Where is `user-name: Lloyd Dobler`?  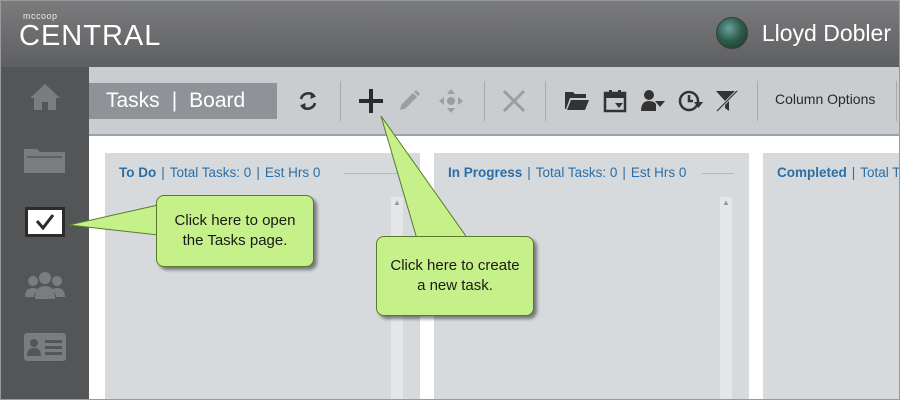
user-name: Lloyd Dobler is located at coordinates (826, 32).